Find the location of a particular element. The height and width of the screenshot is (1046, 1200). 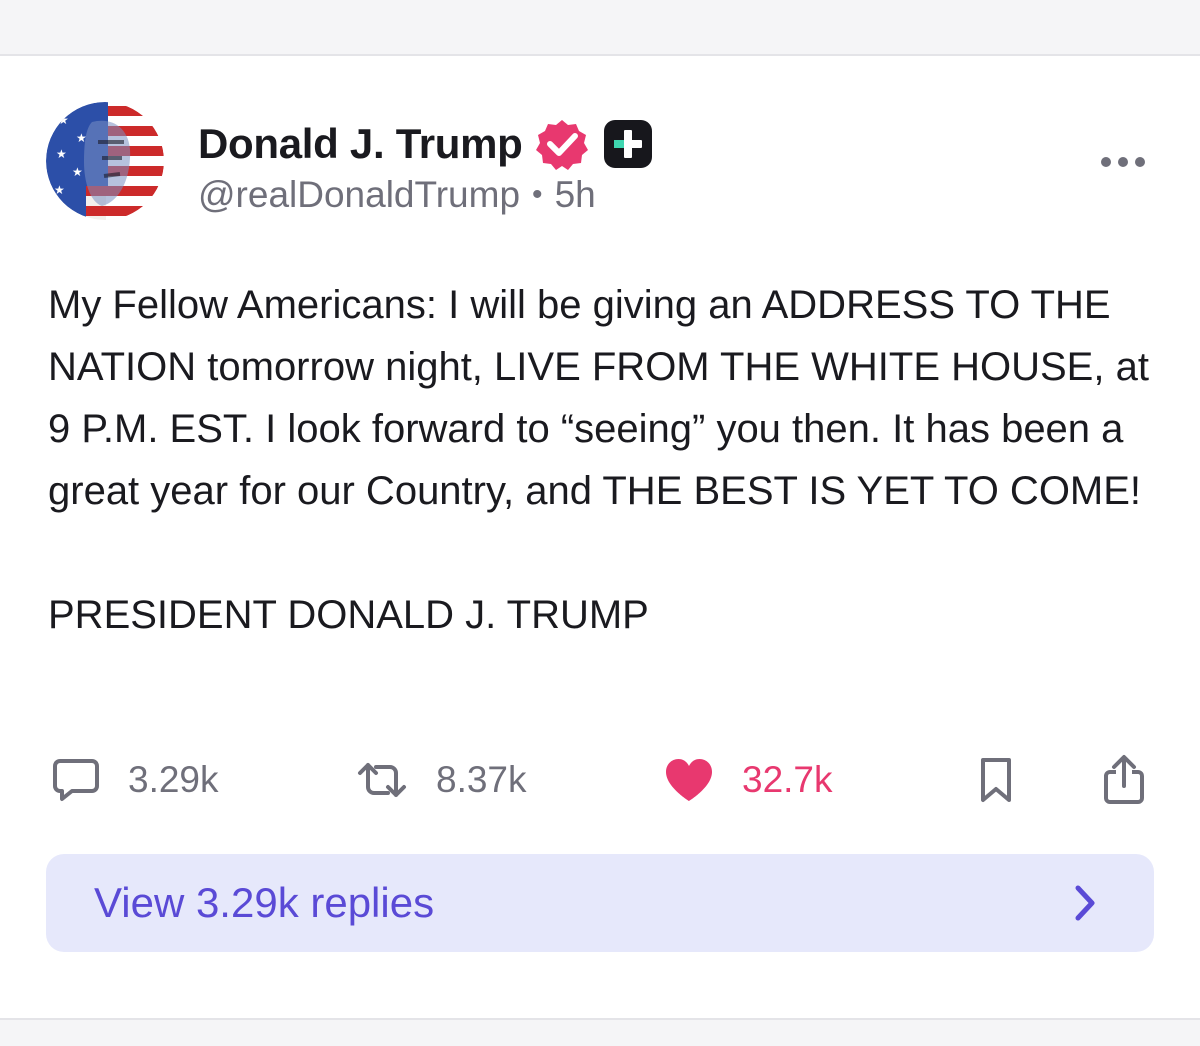

post-signature: PRESIDENT DONALD J. TRUMP is located at coordinates (348, 615).